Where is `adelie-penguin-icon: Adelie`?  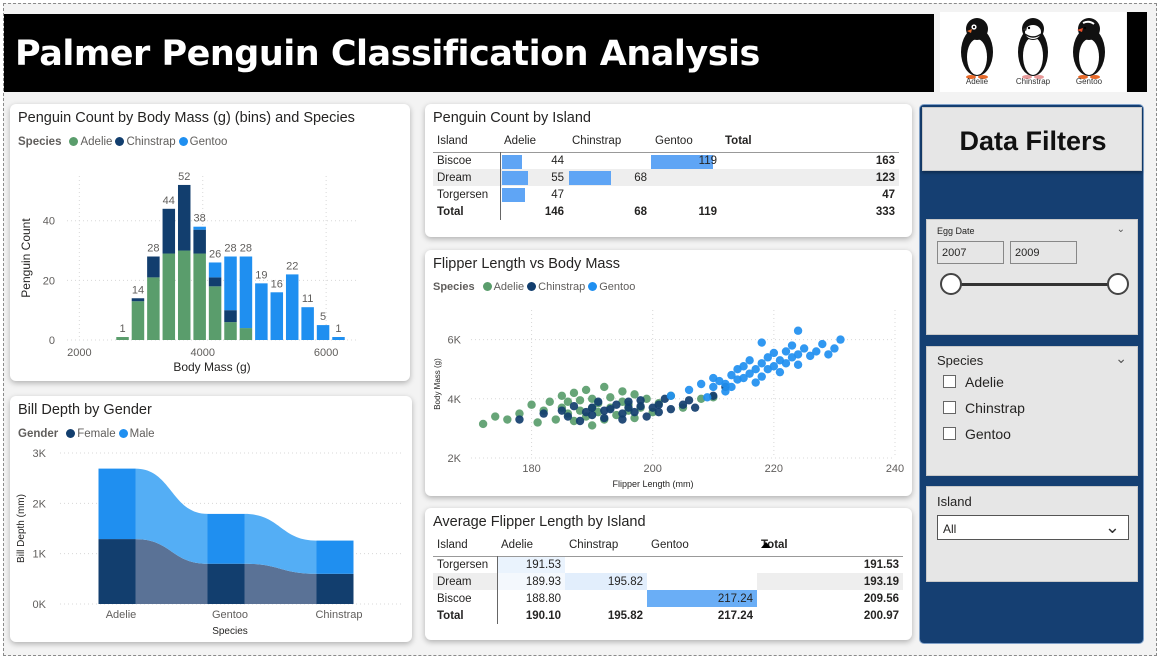
adelie-penguin-icon: Adelie is located at coordinates (977, 52).